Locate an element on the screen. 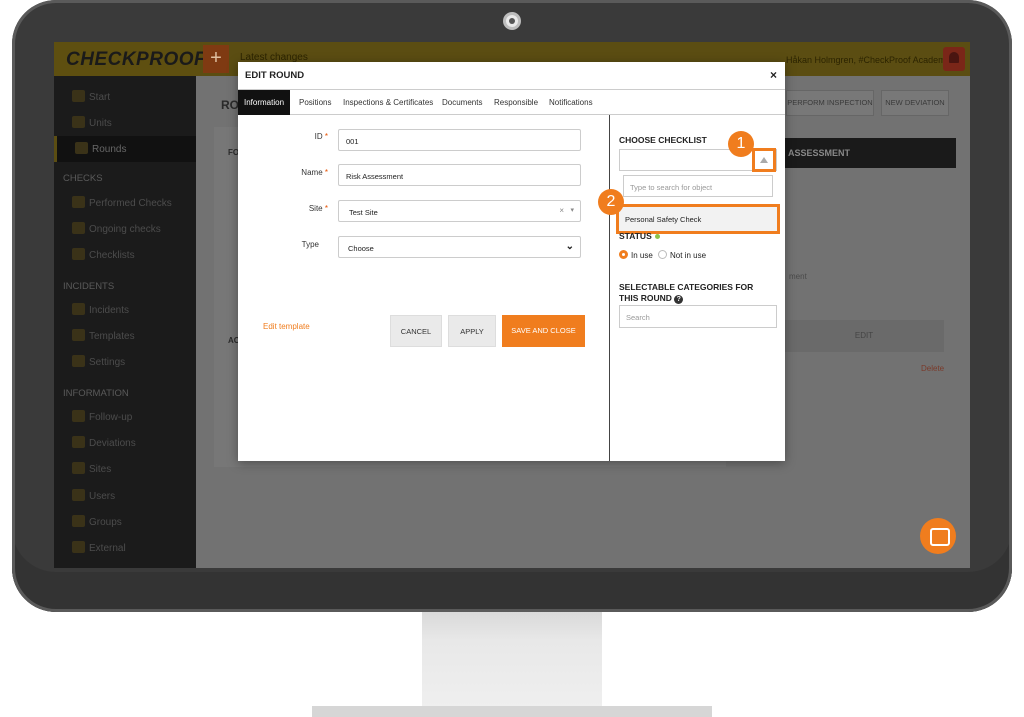 This screenshot has width=1024, height=717. site-select: Test Site × ▾ is located at coordinates (459, 211).